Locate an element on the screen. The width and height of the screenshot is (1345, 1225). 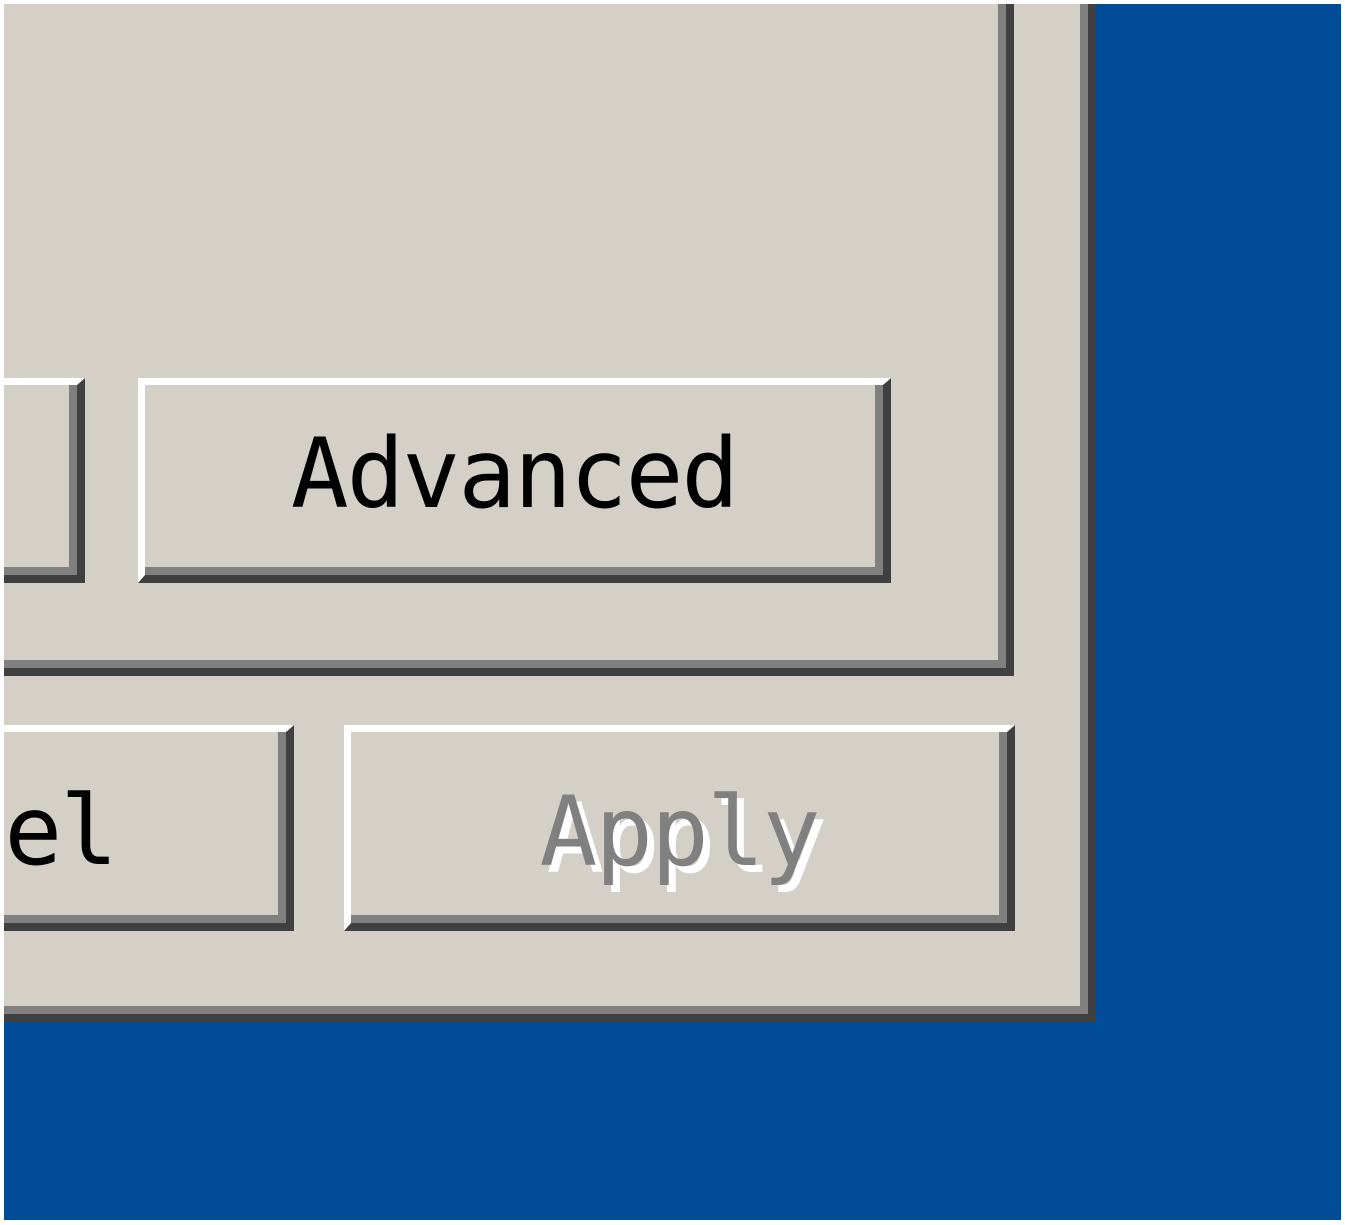
apply-button: Apply is located at coordinates (679, 828).